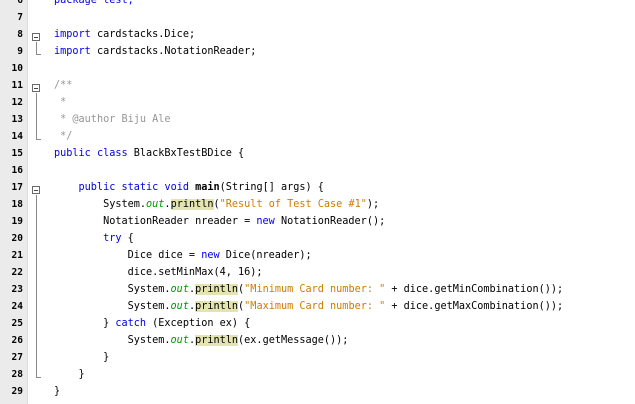 The height and width of the screenshot is (404, 635). What do you see at coordinates (20, 51) in the screenshot?
I see `line-number: 9` at bounding box center [20, 51].